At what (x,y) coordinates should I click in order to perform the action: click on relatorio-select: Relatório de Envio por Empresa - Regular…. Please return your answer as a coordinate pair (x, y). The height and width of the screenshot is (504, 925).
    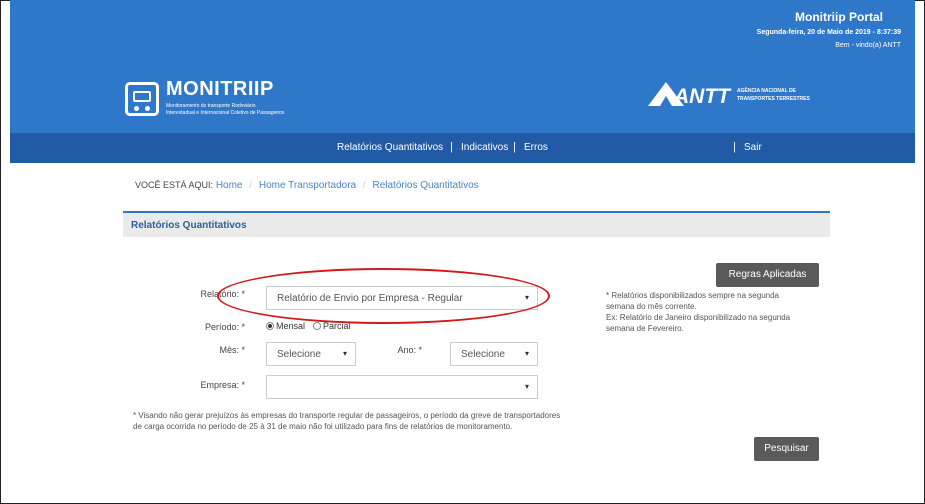
    Looking at the image, I should click on (402, 298).